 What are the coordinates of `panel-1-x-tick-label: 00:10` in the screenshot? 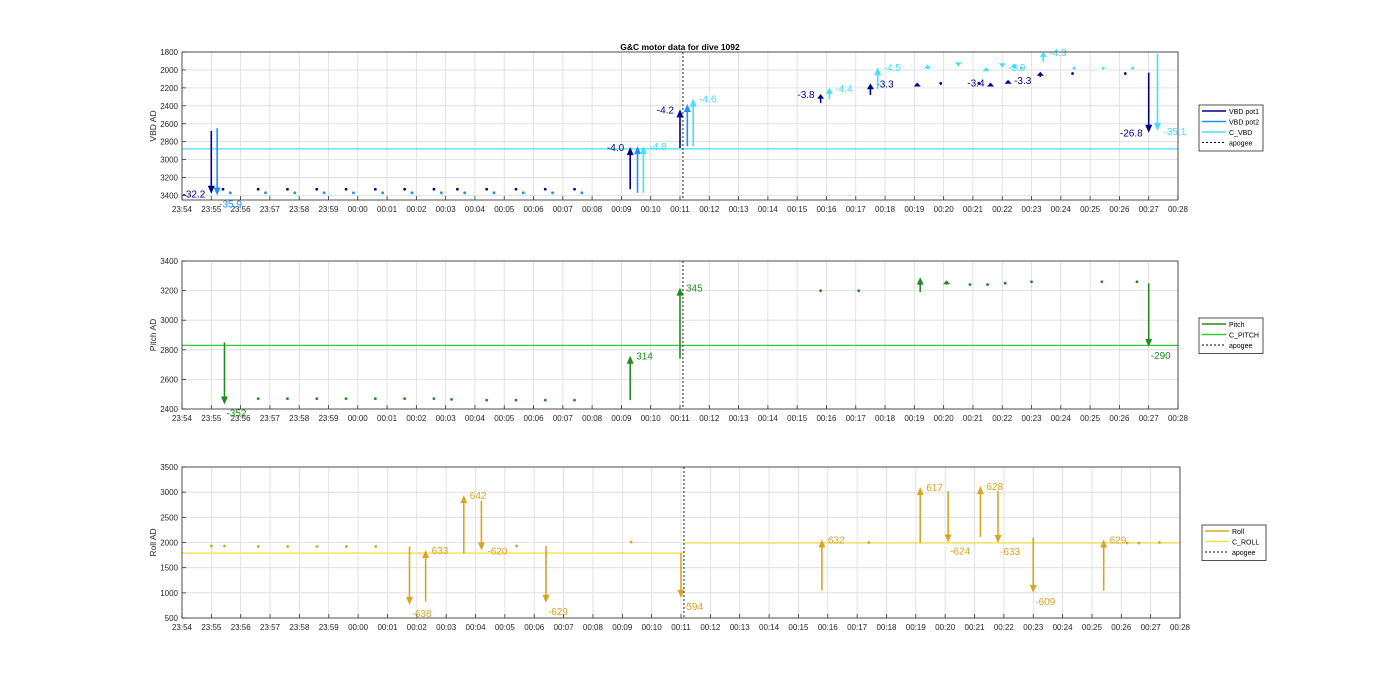 It's located at (651, 209).